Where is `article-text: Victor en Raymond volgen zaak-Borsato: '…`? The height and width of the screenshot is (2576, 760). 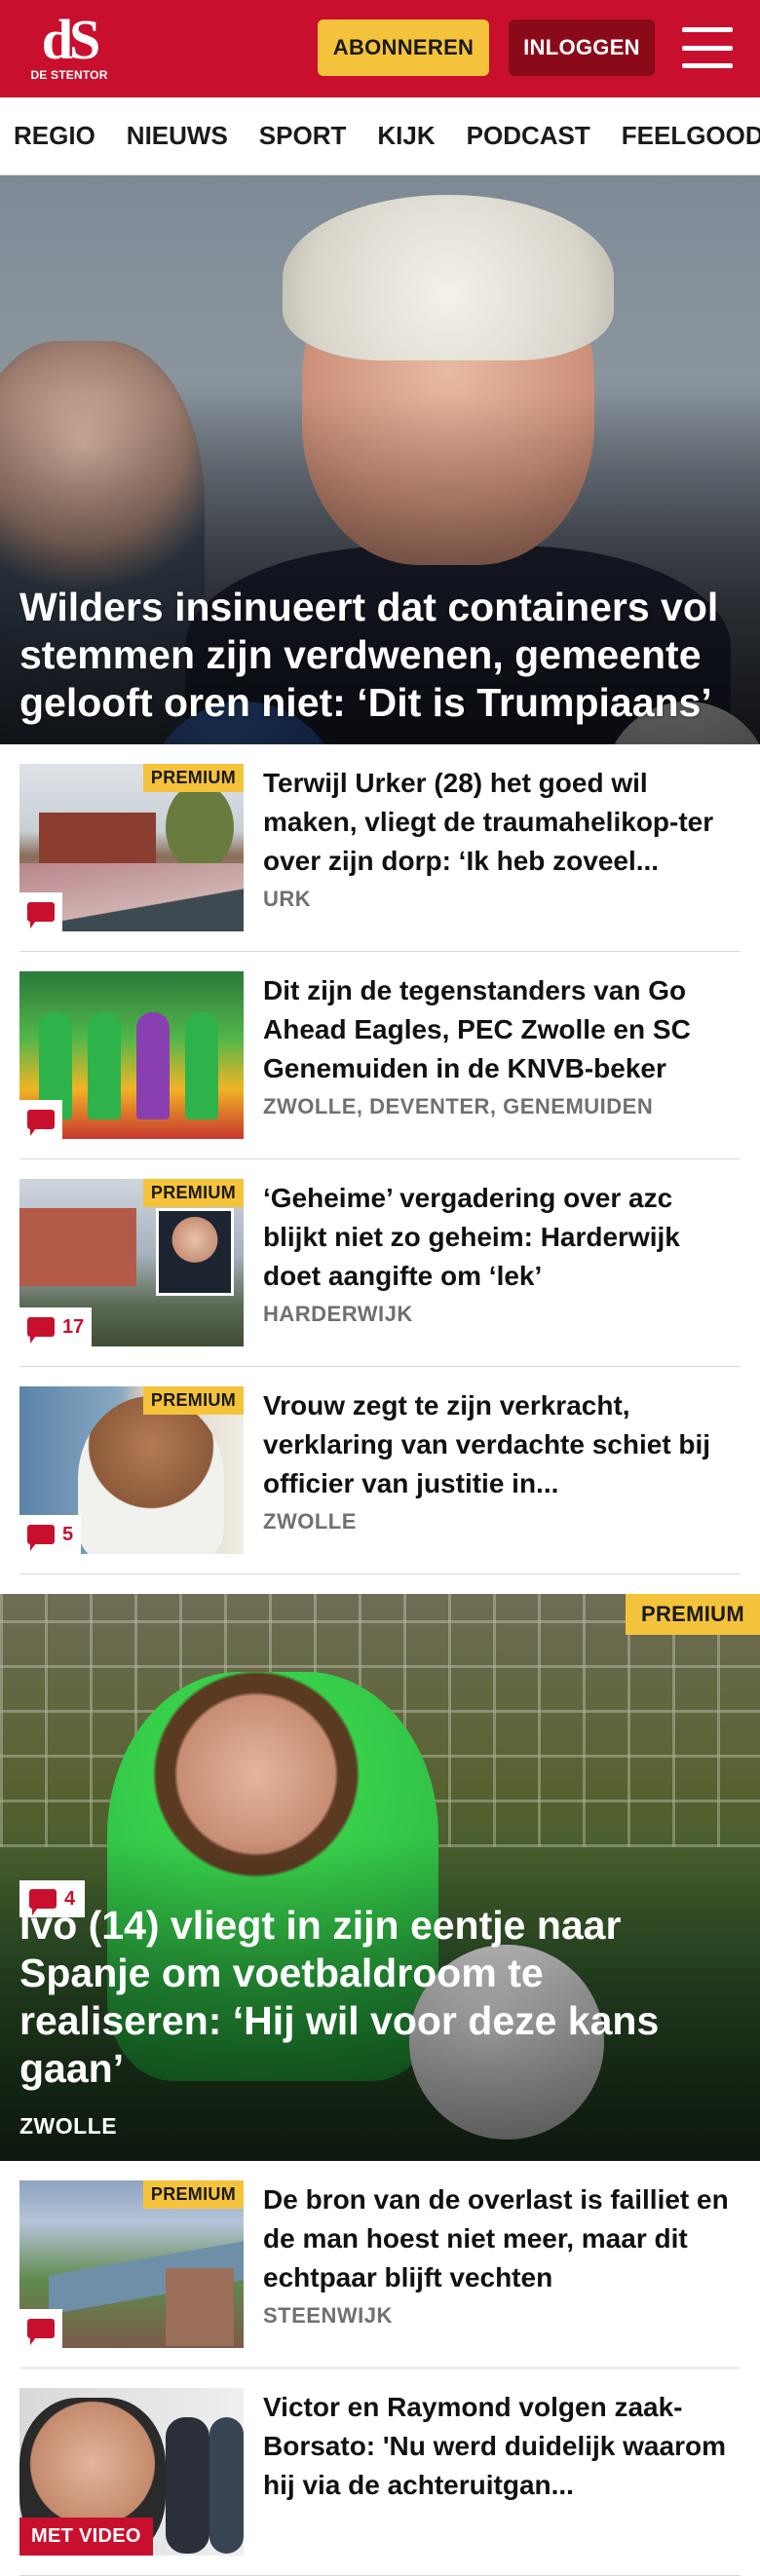 article-text: Victor en Raymond volgen zaak-Borsato: '… is located at coordinates (502, 2472).